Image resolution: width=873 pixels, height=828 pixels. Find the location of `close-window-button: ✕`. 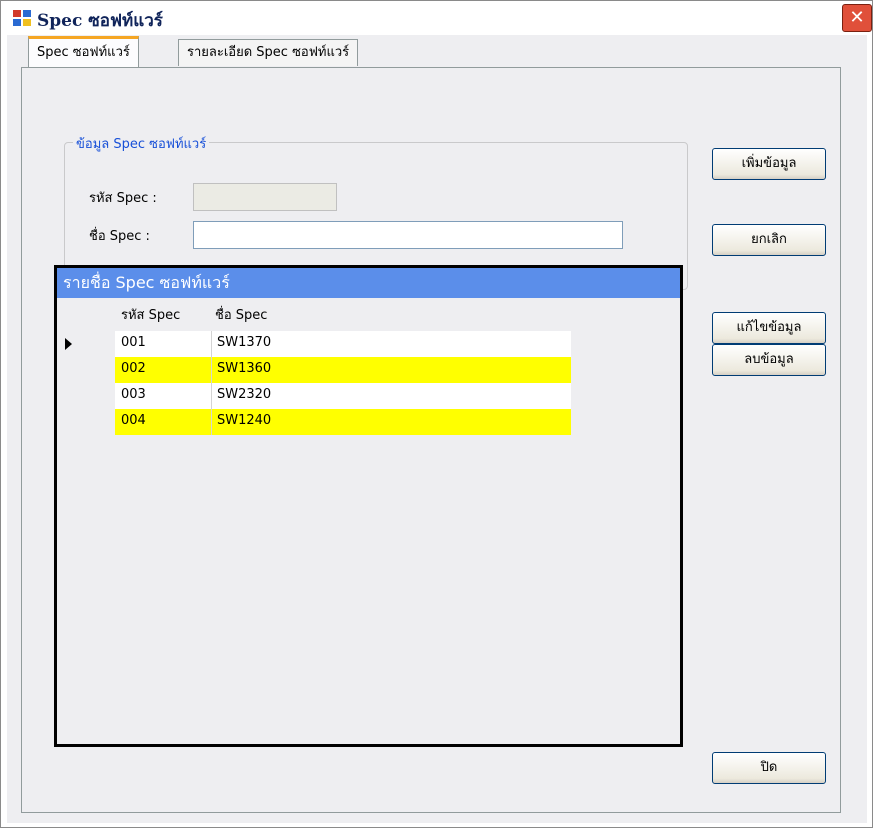

close-window-button: ✕ is located at coordinates (857, 18).